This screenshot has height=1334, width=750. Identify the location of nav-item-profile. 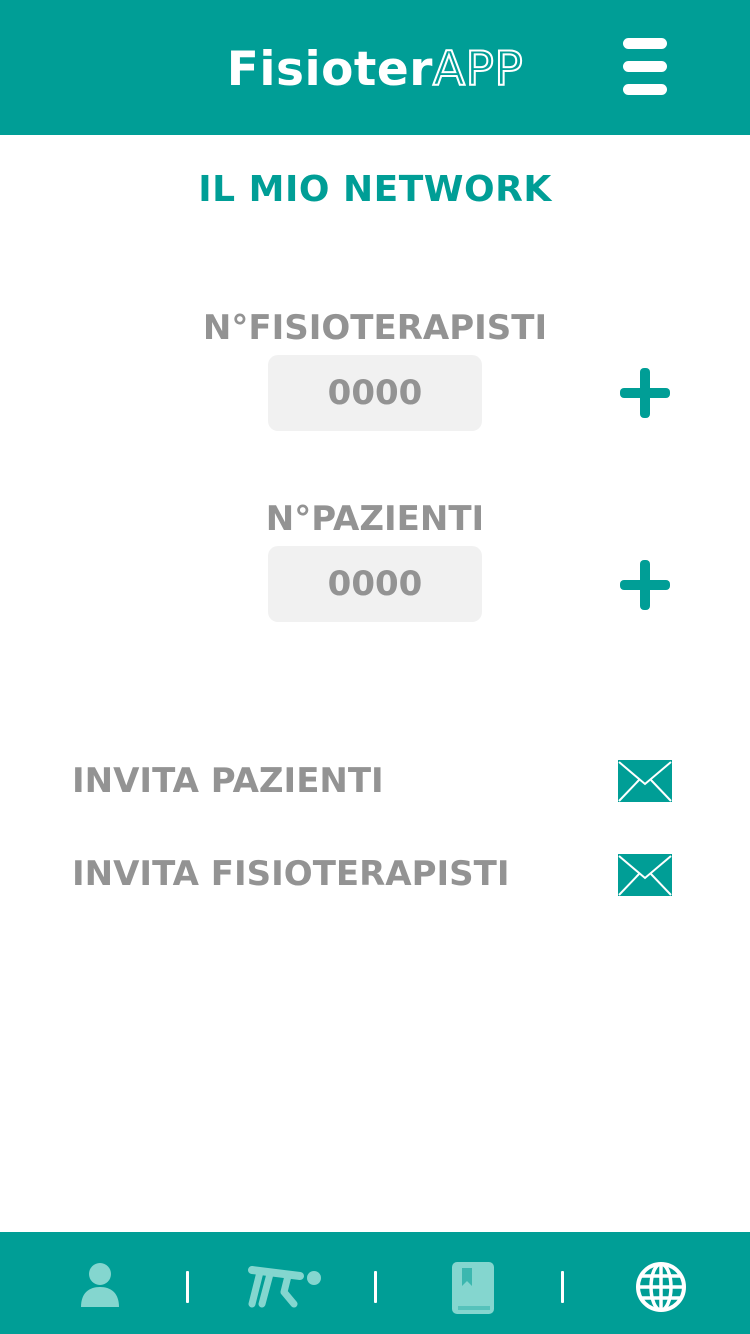
(100, 1283).